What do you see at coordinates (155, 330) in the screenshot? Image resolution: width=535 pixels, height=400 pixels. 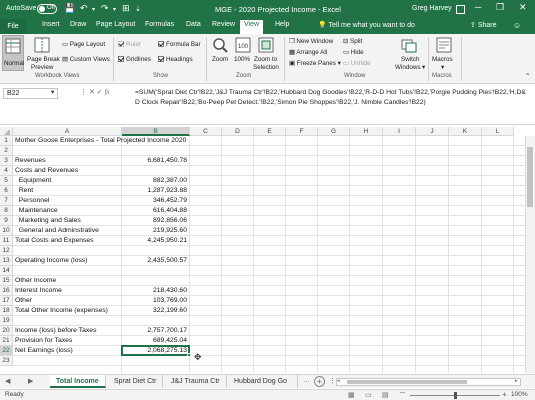 I see `cell-b20: 2,757,700.17` at bounding box center [155, 330].